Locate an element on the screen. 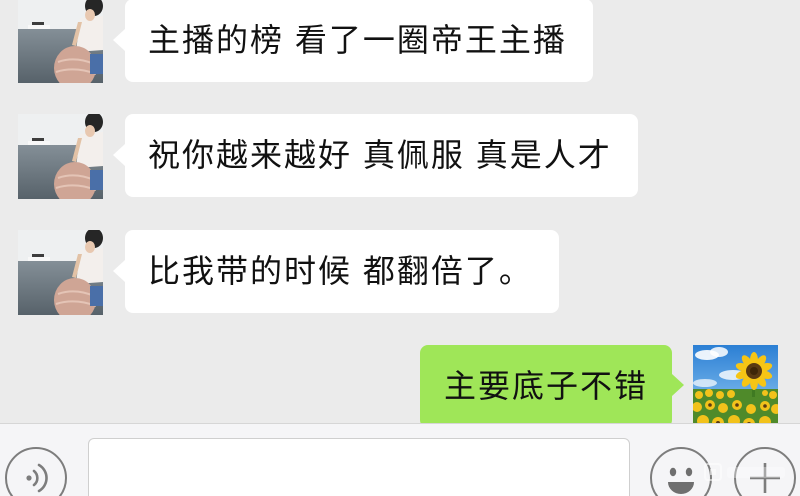 Image resolution: width=800 pixels, height=496 pixels. sunflower-photo-avatar is located at coordinates (735, 387).